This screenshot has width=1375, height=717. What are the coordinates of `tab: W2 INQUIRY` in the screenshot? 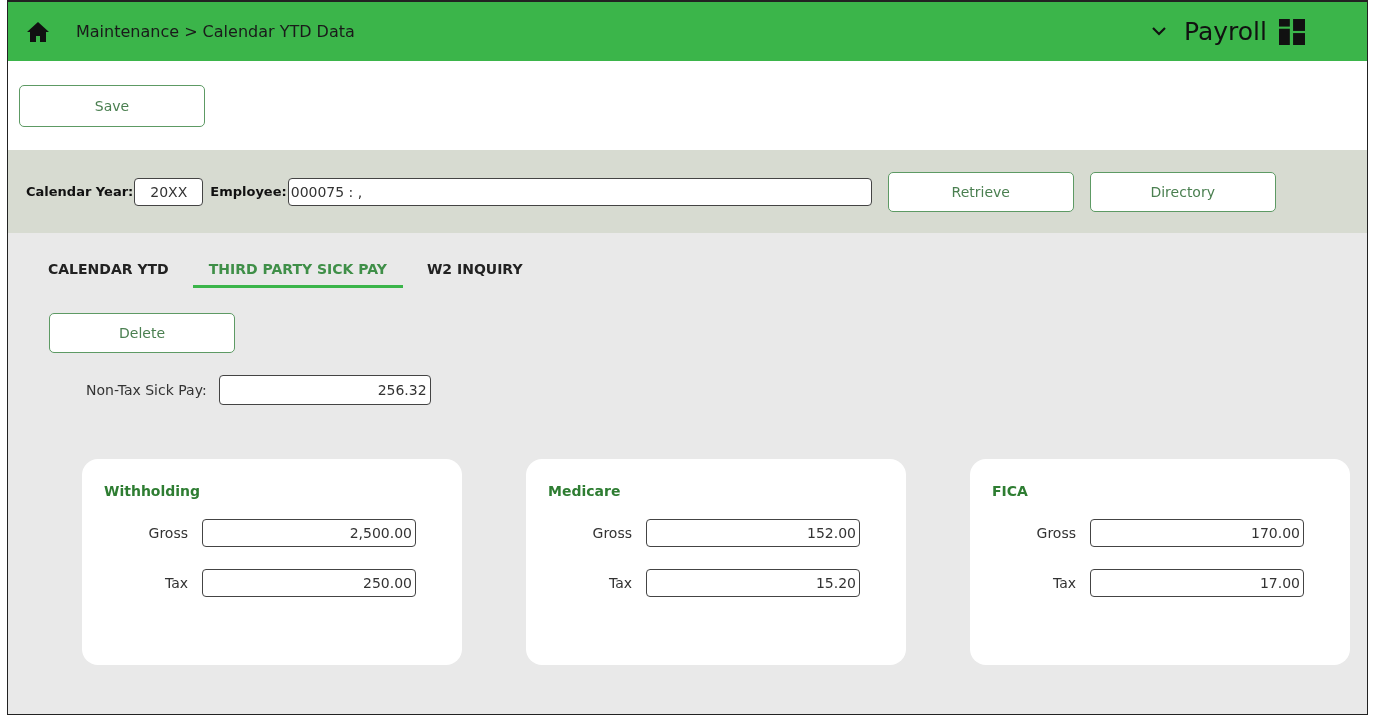 It's located at (474, 272).